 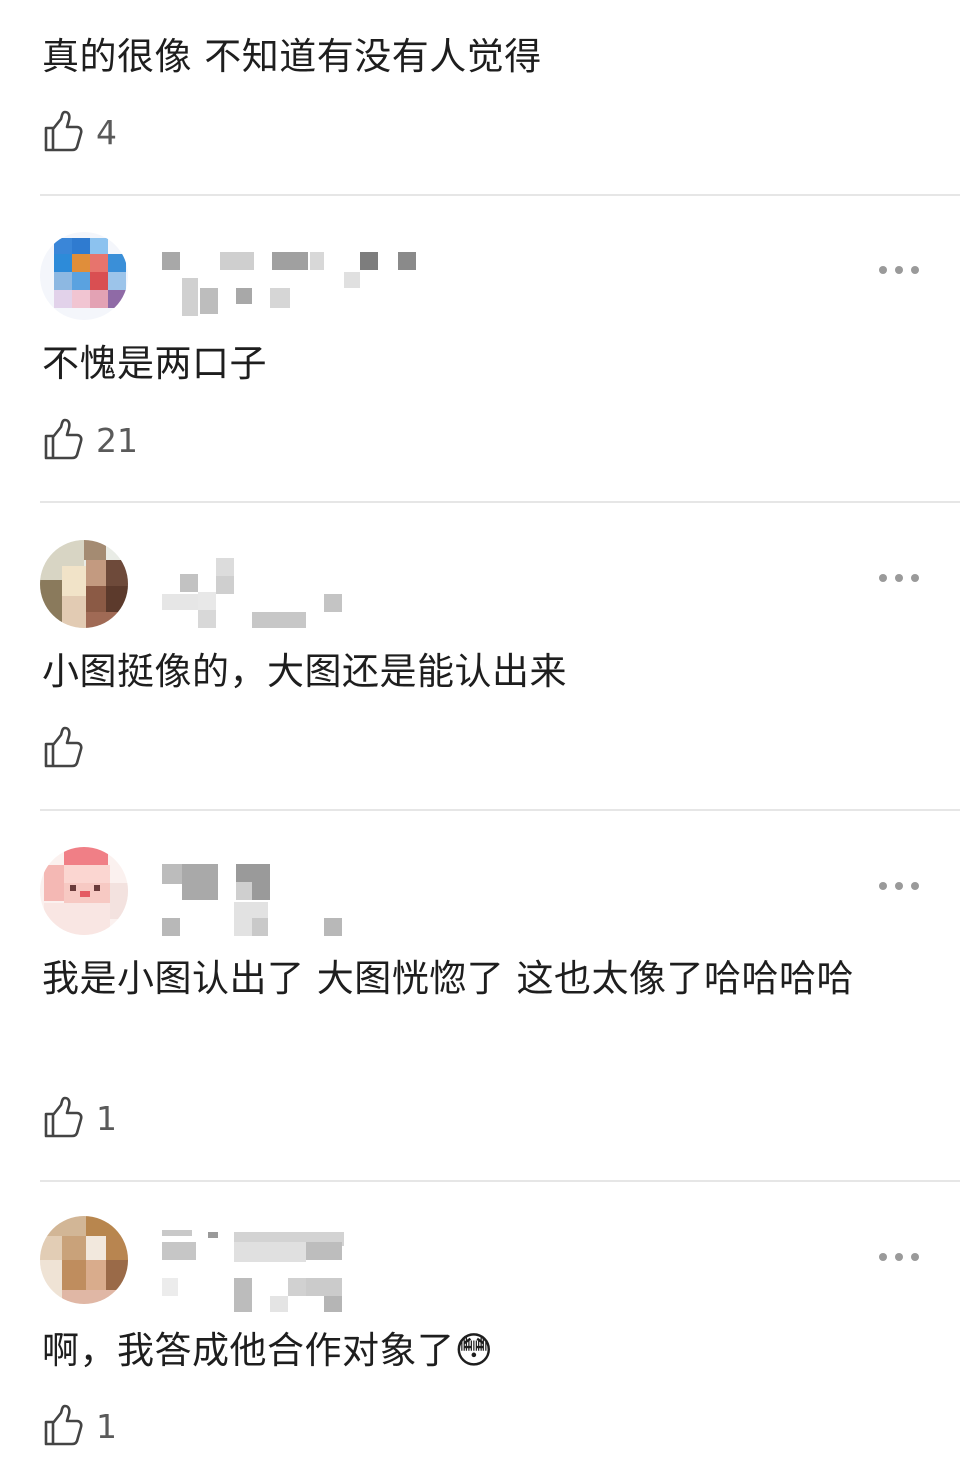 What do you see at coordinates (304, 671) in the screenshot?
I see `comment-text: 小图挺像的，大图还是能认出来` at bounding box center [304, 671].